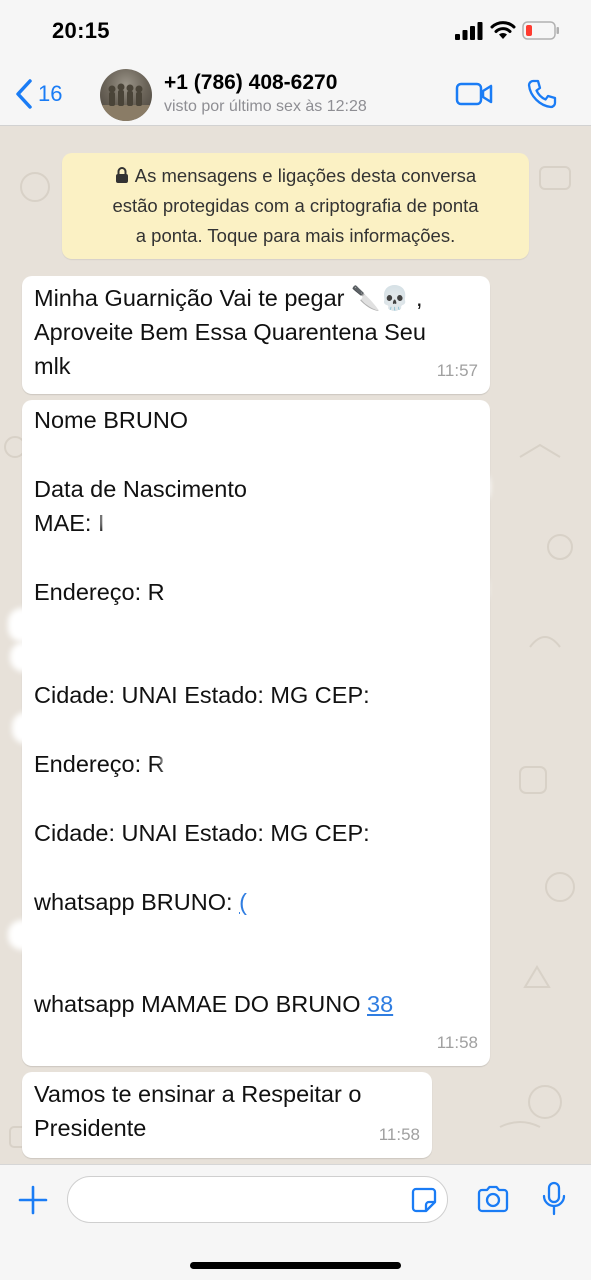 This screenshot has width=591, height=1280. What do you see at coordinates (230, 332) in the screenshot?
I see `message-line: Aproveite Bem Essa Quarentena Seu` at bounding box center [230, 332].